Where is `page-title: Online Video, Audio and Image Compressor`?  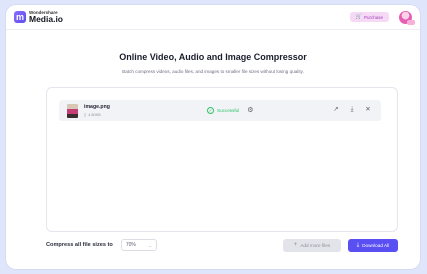 page-title: Online Video, Audio and Image Compressor is located at coordinates (213, 57).